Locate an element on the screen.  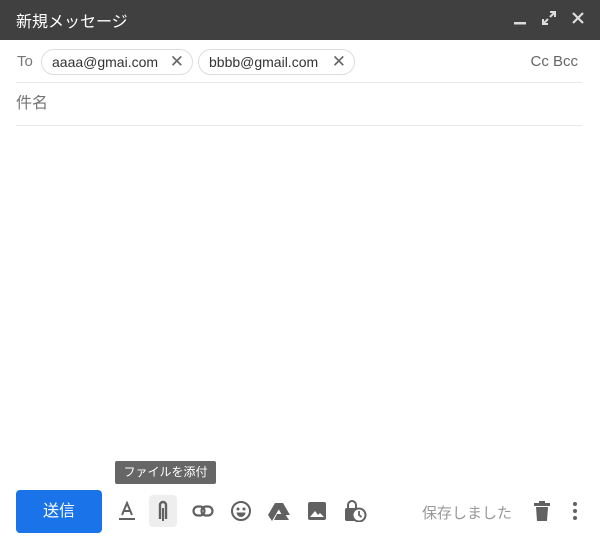
minimize-icon is located at coordinates (520, 19).